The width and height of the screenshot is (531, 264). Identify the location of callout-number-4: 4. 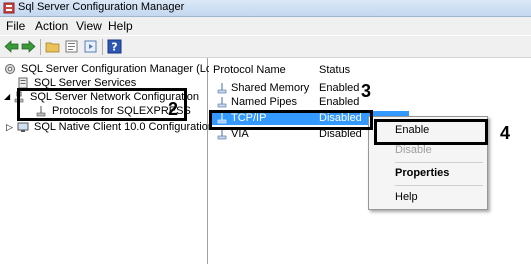
(505, 133).